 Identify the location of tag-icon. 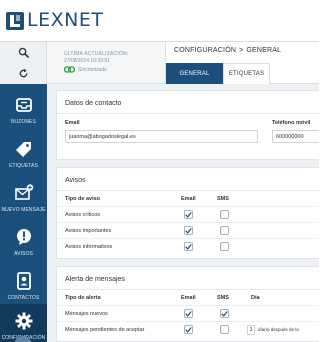
(23, 149).